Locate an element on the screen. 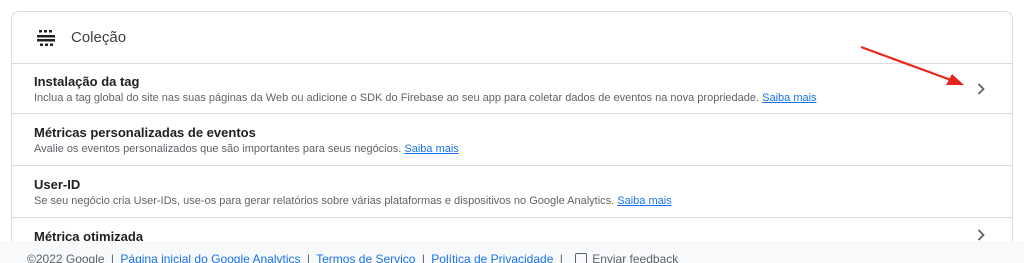 The height and width of the screenshot is (263, 1024). footer-copyright: ©2022 Google is located at coordinates (66, 257).